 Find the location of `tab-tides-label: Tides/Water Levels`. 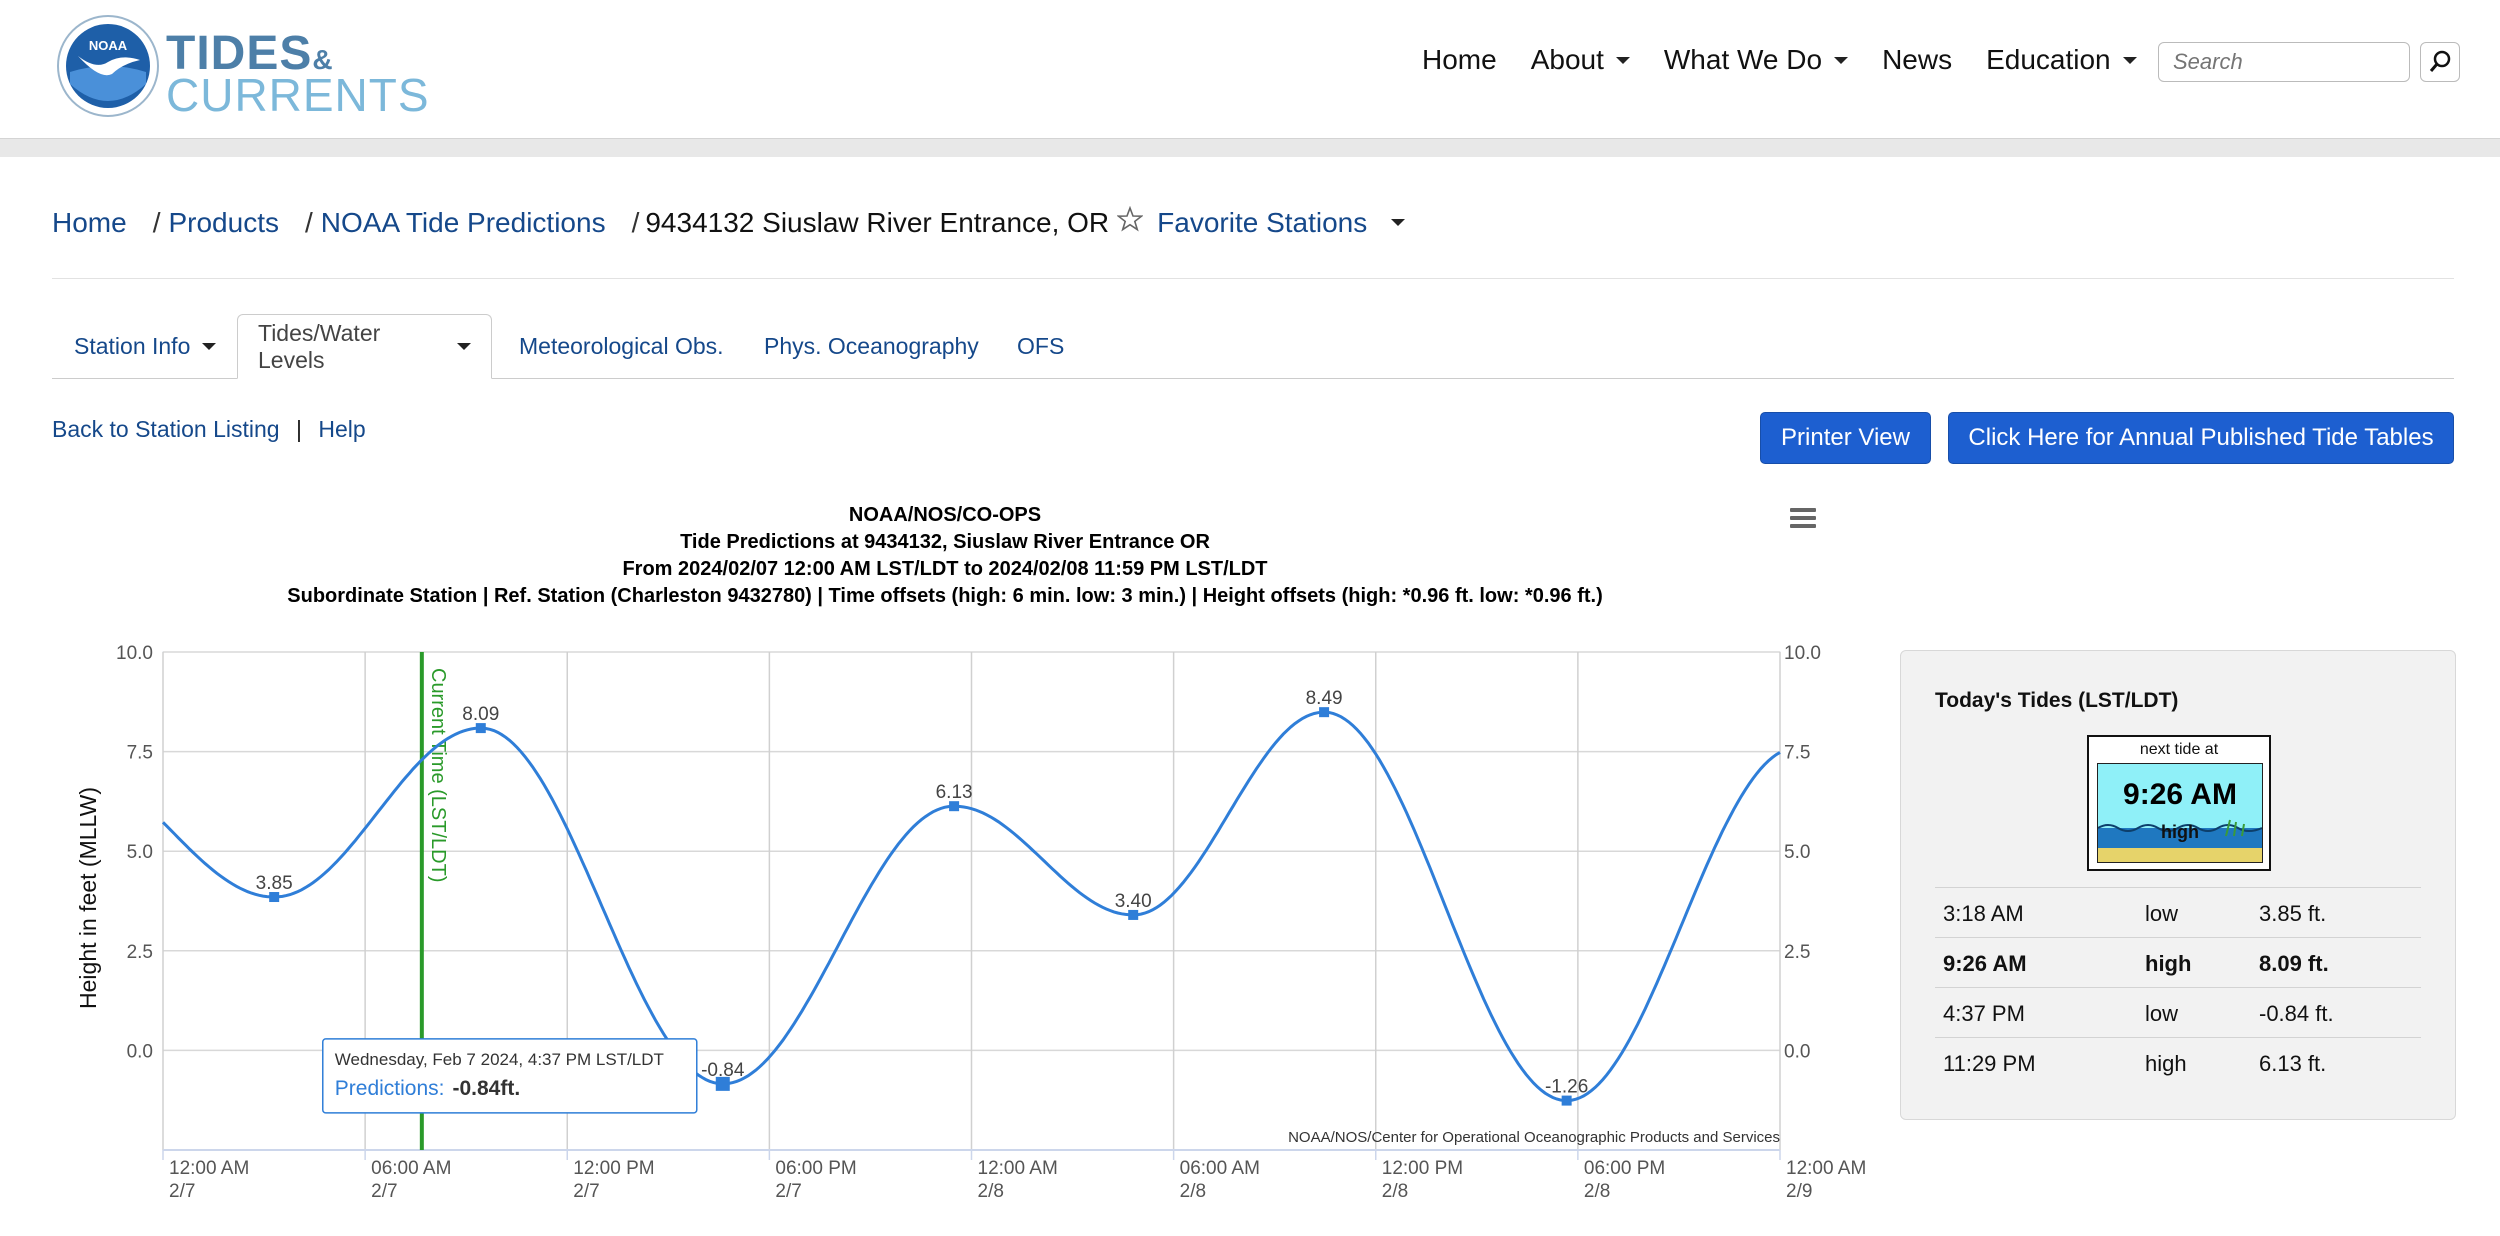

tab-tides-label: Tides/Water Levels is located at coordinates (319, 346).